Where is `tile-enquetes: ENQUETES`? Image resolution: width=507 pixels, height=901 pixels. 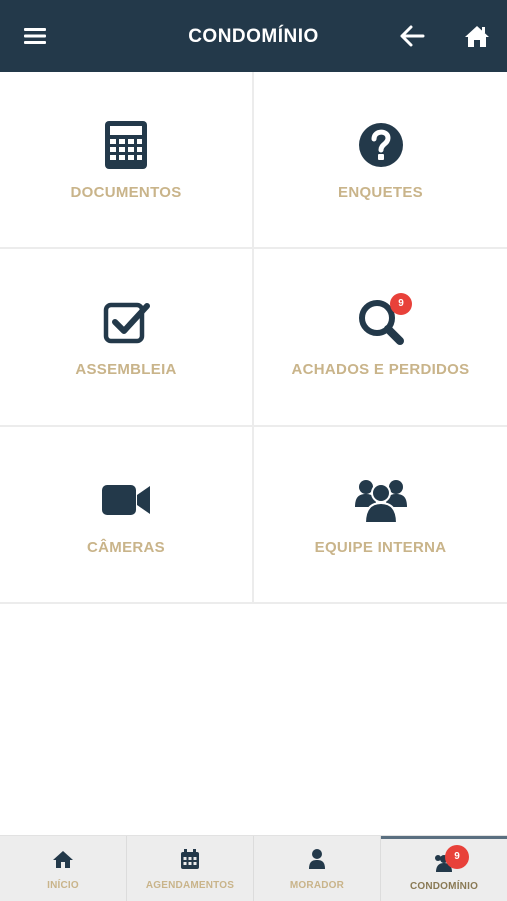 tile-enquetes: ENQUETES is located at coordinates (380, 160).